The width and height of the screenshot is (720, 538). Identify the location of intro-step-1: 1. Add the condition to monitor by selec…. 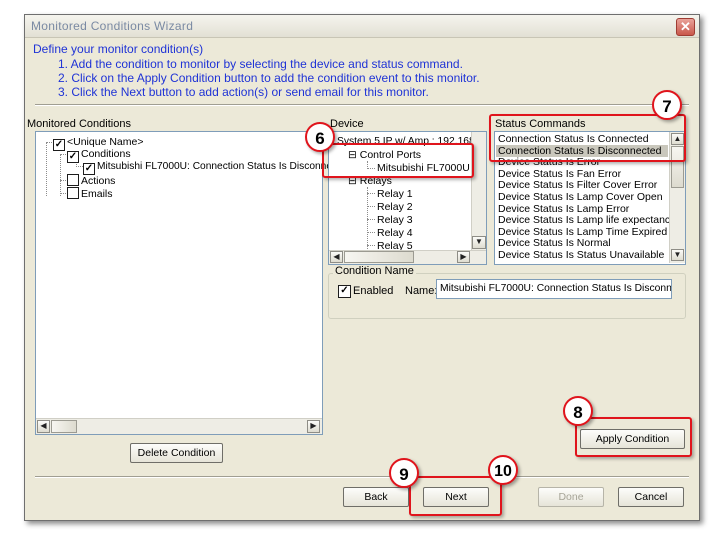
(260, 64).